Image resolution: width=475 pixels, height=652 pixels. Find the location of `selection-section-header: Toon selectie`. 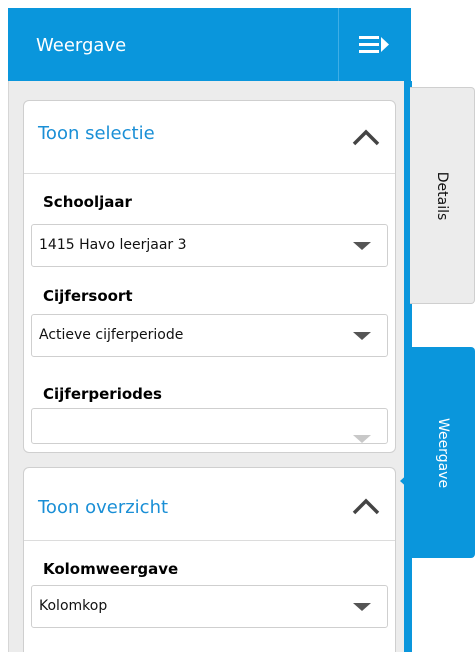

selection-section-header: Toon selectie is located at coordinates (209, 137).